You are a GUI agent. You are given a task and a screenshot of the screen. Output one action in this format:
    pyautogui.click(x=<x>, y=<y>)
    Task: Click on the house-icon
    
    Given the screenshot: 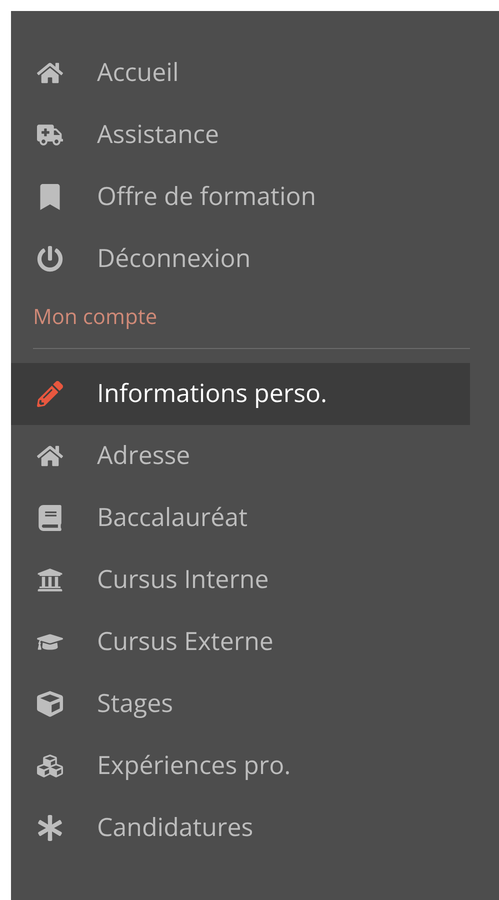 What is the action you would take?
    pyautogui.click(x=50, y=73)
    